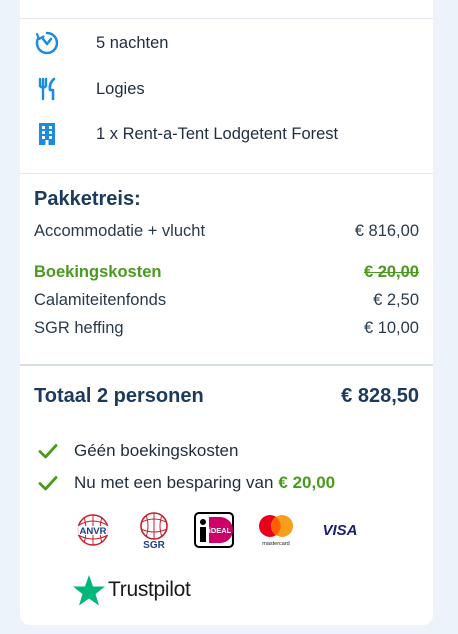 This screenshot has width=458, height=634. I want to click on svg-text: SGR, so click(154, 545).